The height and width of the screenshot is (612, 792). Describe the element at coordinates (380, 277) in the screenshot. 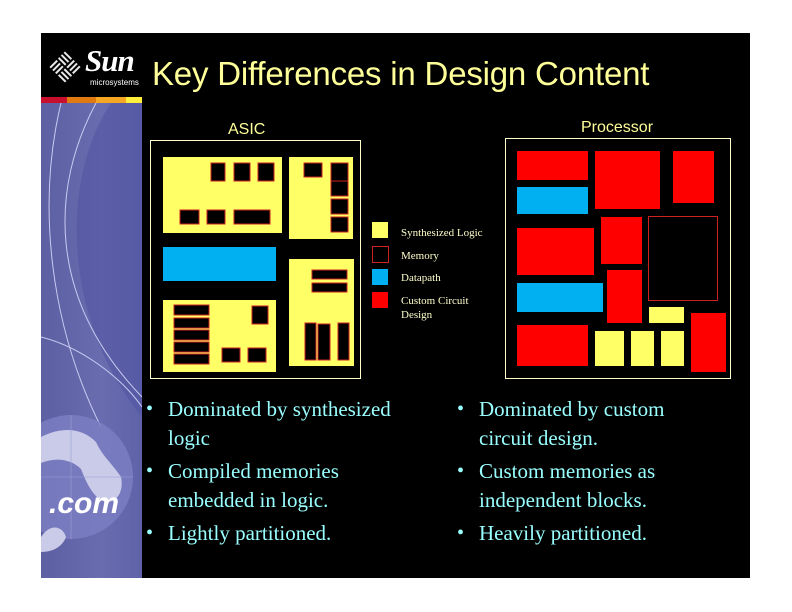

I see `legend-swatch-datapath` at that location.